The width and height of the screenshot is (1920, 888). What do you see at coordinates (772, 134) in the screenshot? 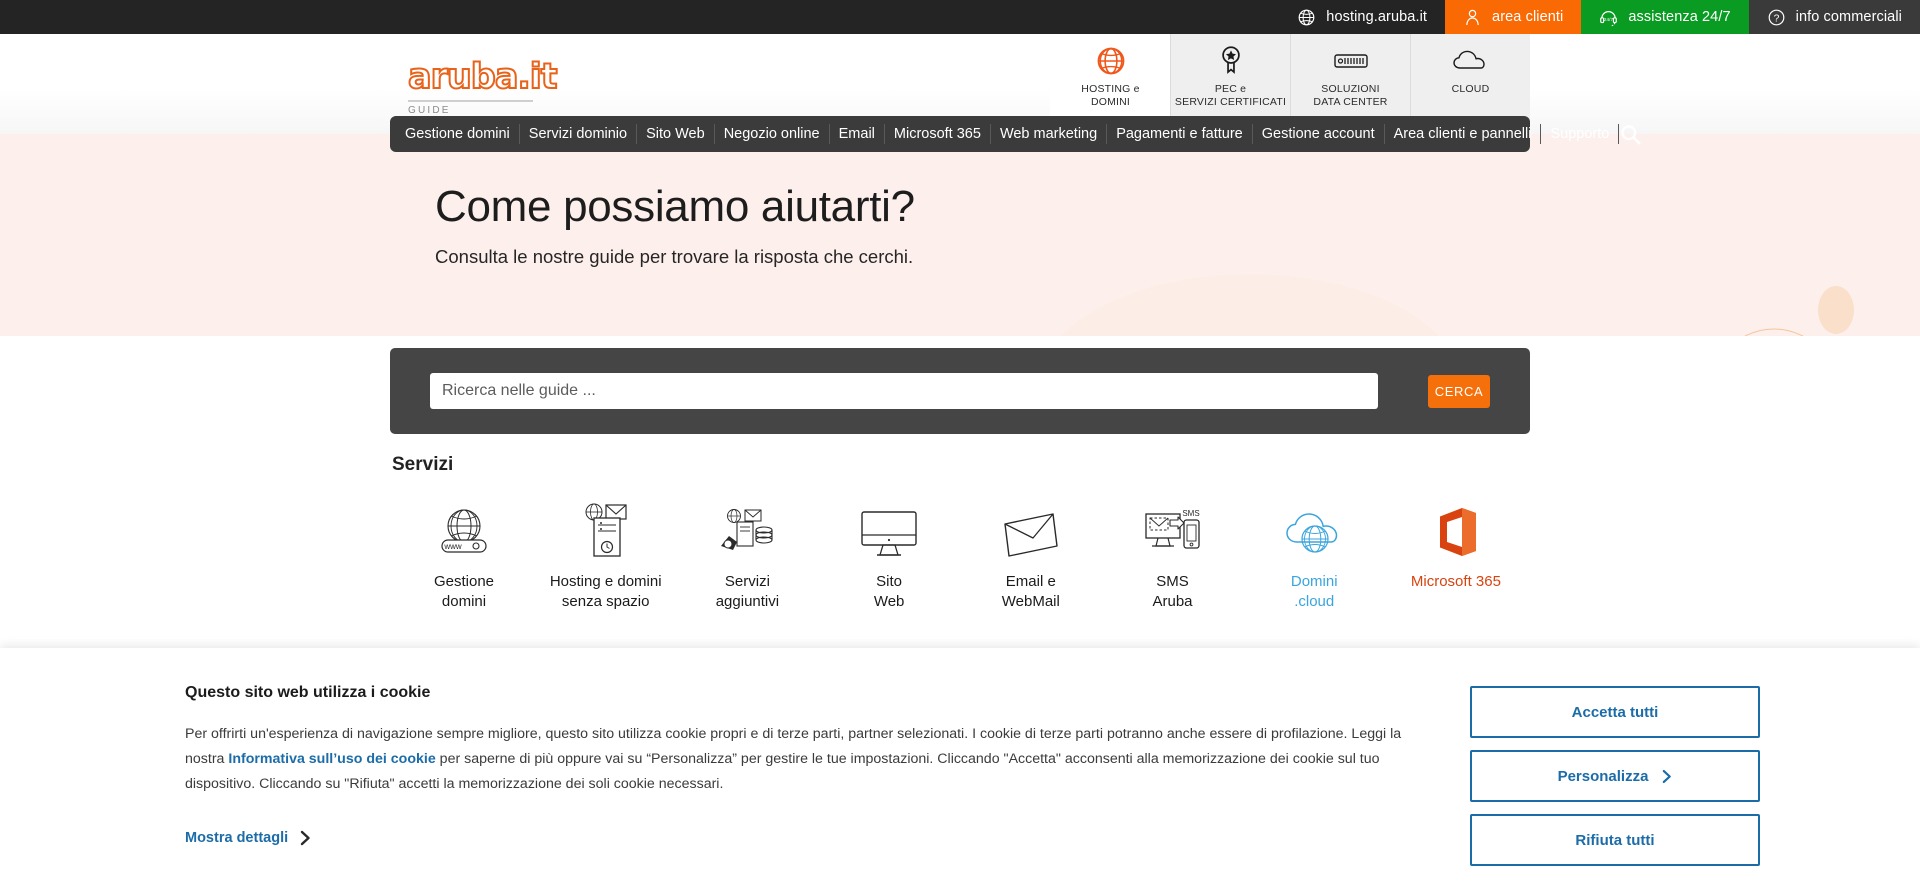
I see `menu-item-negozio-online: Negozio online` at bounding box center [772, 134].